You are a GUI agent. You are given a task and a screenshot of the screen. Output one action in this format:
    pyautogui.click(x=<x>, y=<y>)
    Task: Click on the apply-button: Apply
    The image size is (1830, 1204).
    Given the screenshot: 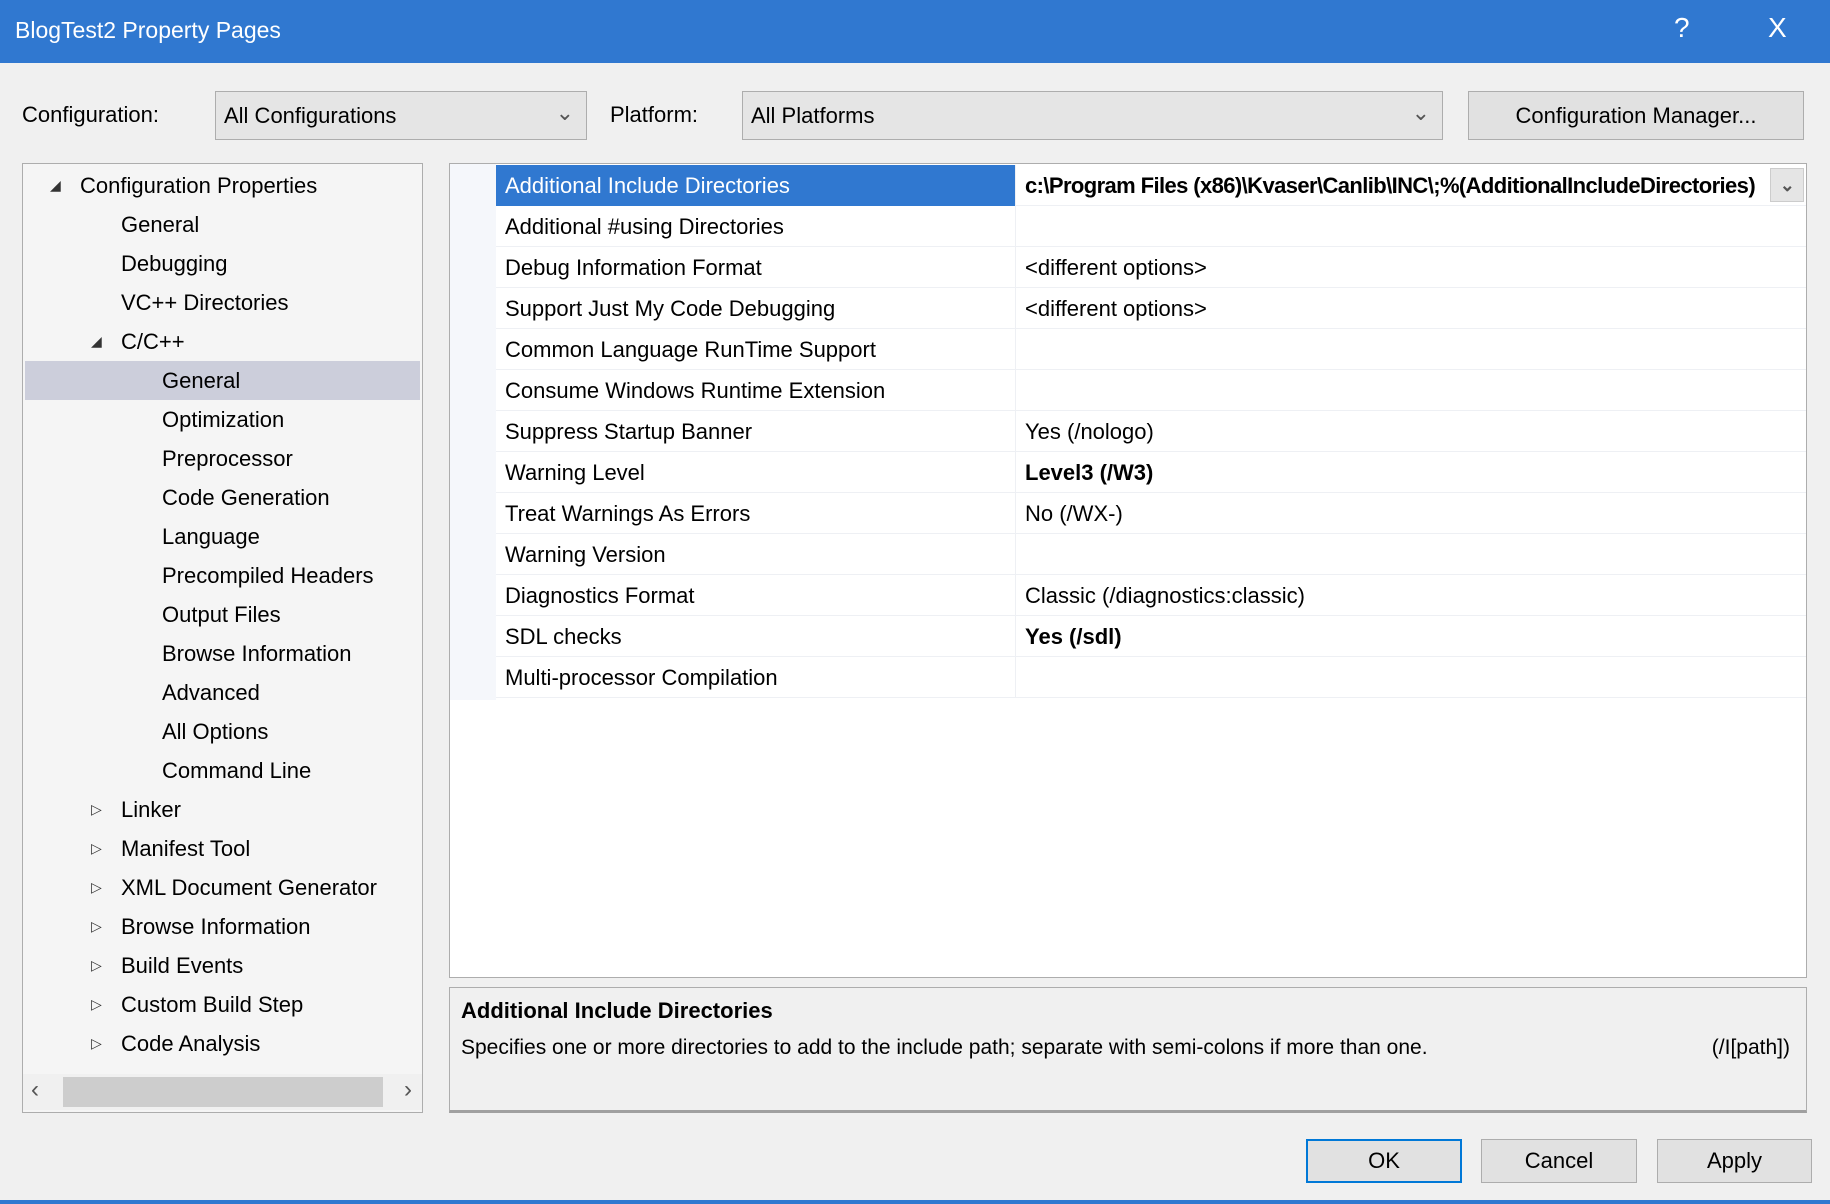 What is the action you would take?
    pyautogui.click(x=1734, y=1161)
    